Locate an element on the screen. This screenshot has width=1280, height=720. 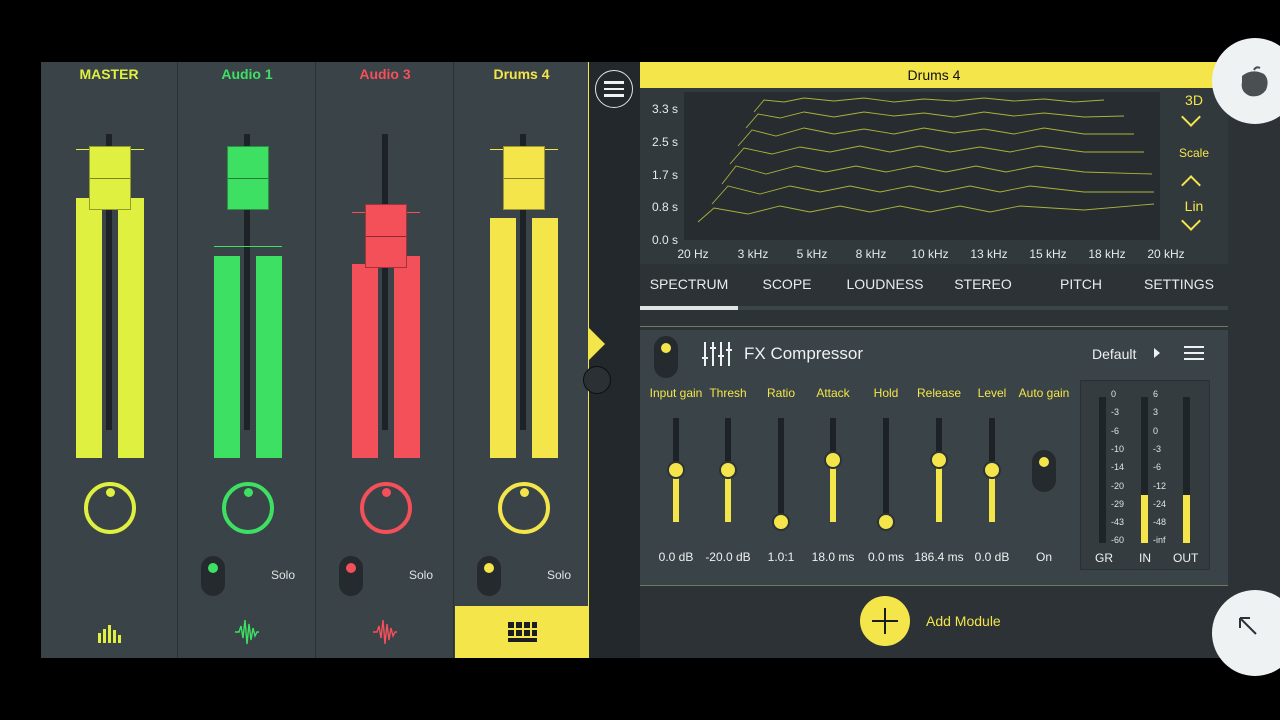
tab-spectrum: SPECTRUM is located at coordinates (689, 286).